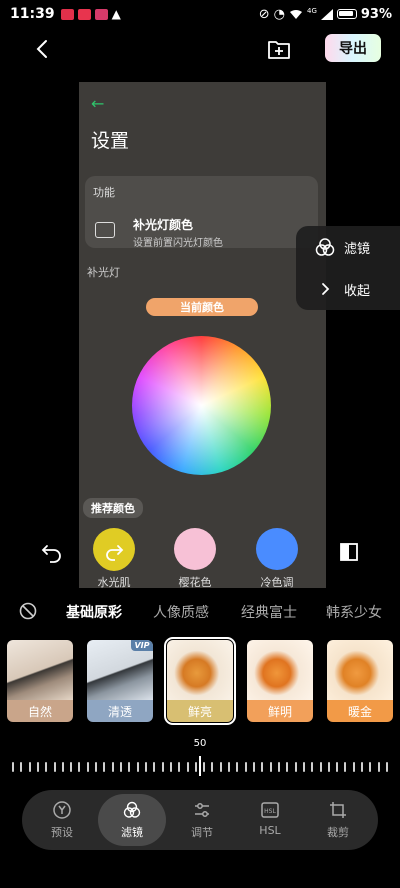 The height and width of the screenshot is (888, 400). What do you see at coordinates (270, 820) in the screenshot?
I see `nav-hsl: HSL HSL` at bounding box center [270, 820].